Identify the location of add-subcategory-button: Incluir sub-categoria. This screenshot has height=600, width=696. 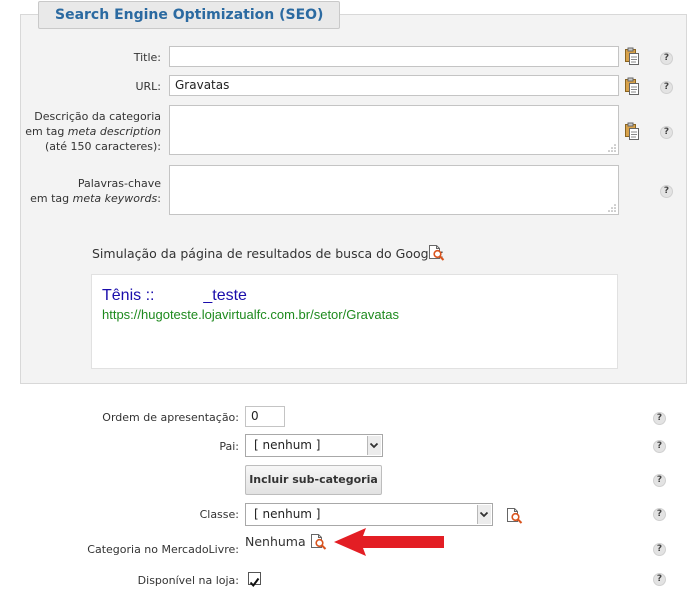
(313, 480).